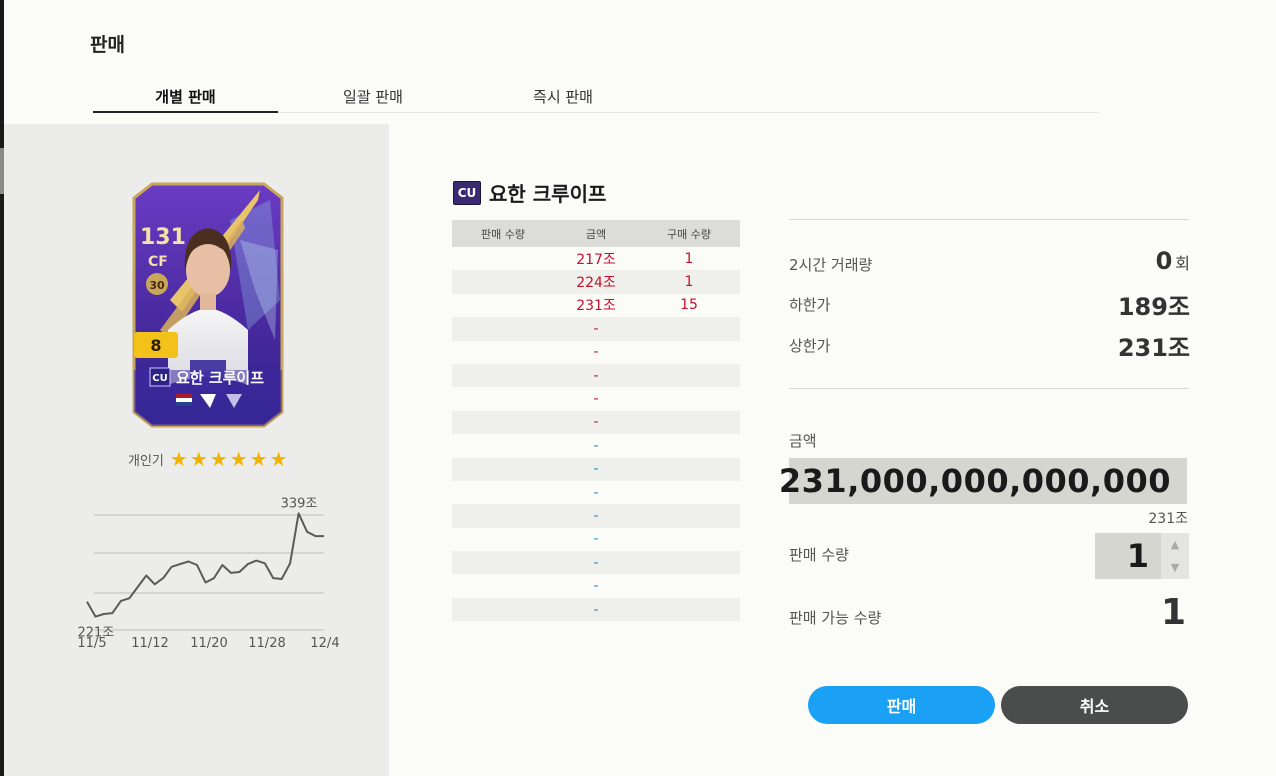  Describe the element at coordinates (1173, 612) in the screenshot. I see `available-qty-value: 1` at that location.